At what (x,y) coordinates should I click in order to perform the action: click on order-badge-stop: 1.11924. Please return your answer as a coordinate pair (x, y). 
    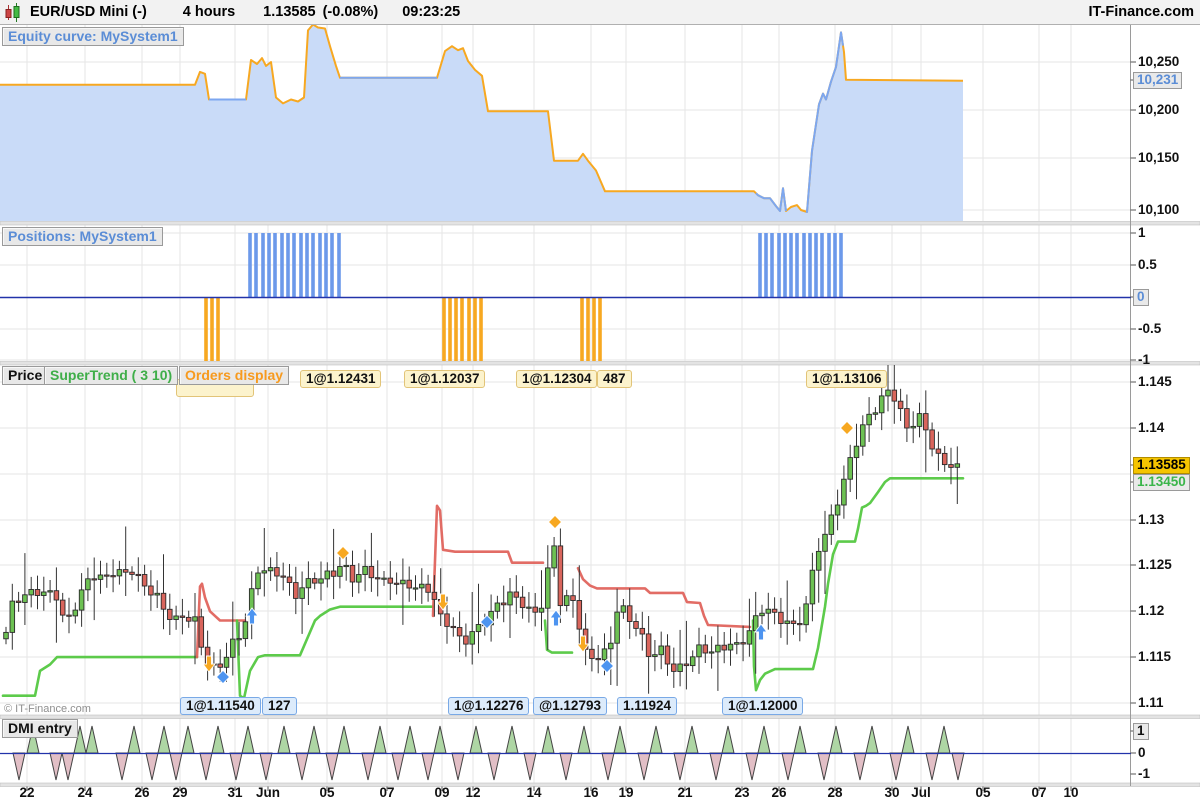
    Looking at the image, I should click on (647, 706).